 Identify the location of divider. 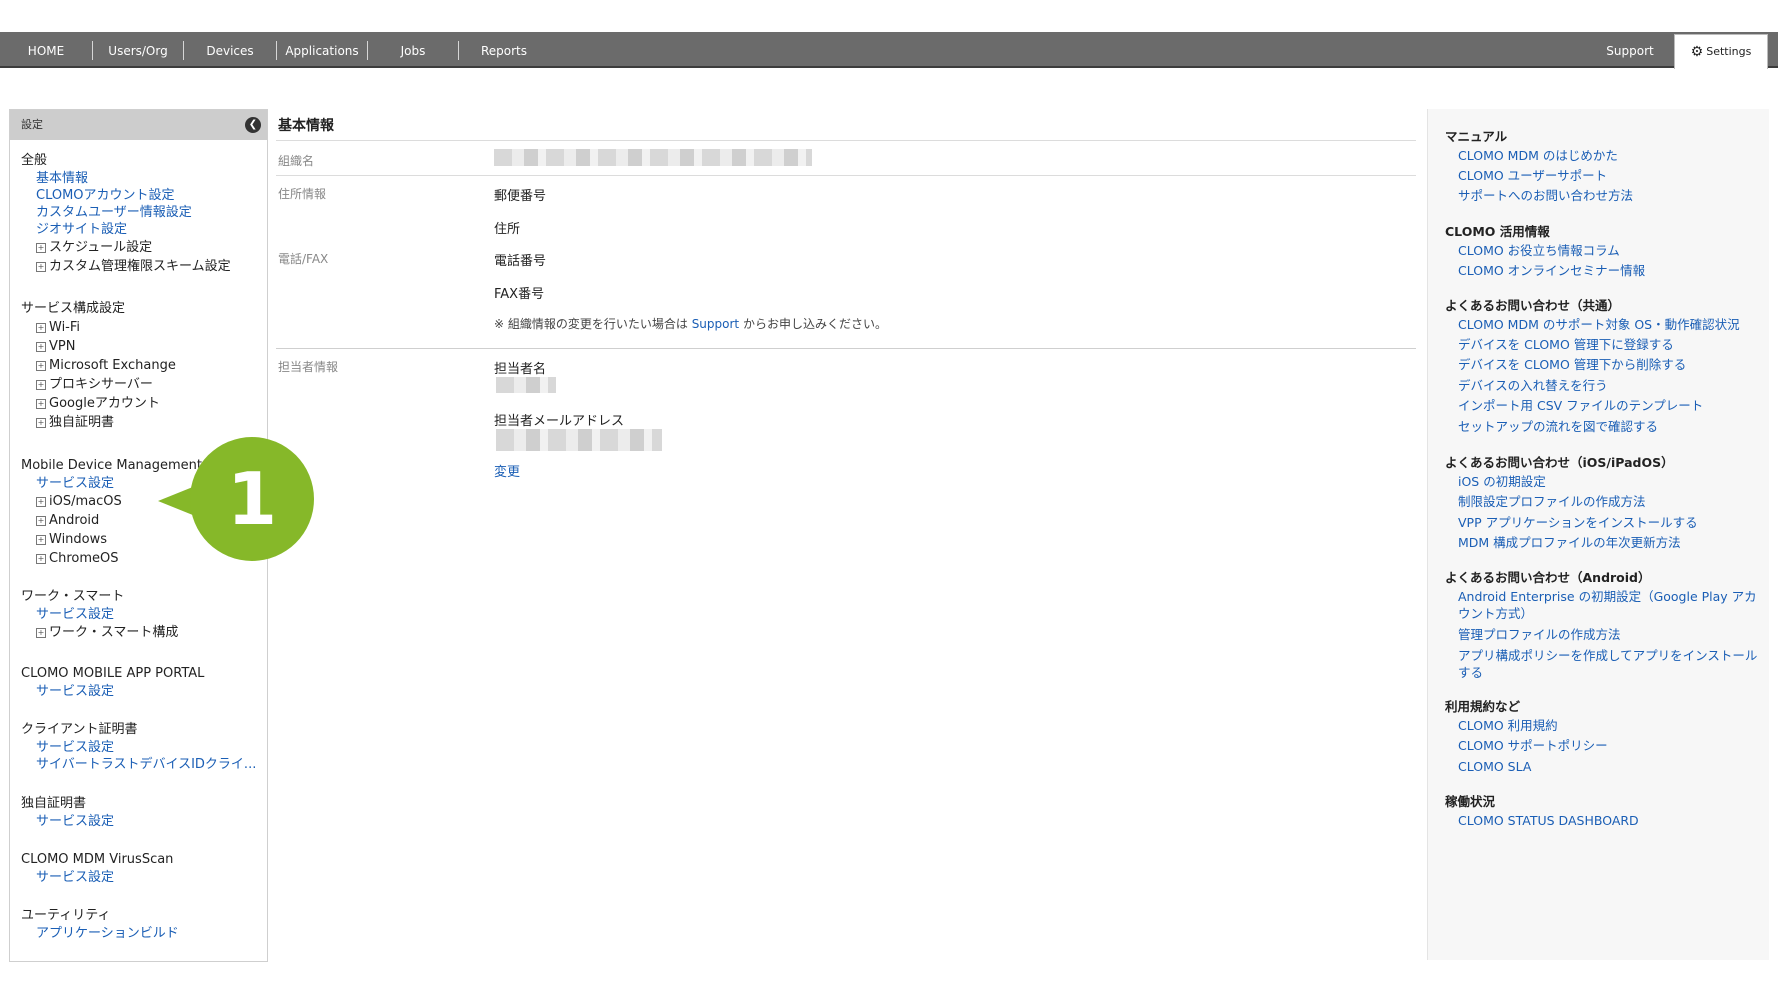
(846, 140).